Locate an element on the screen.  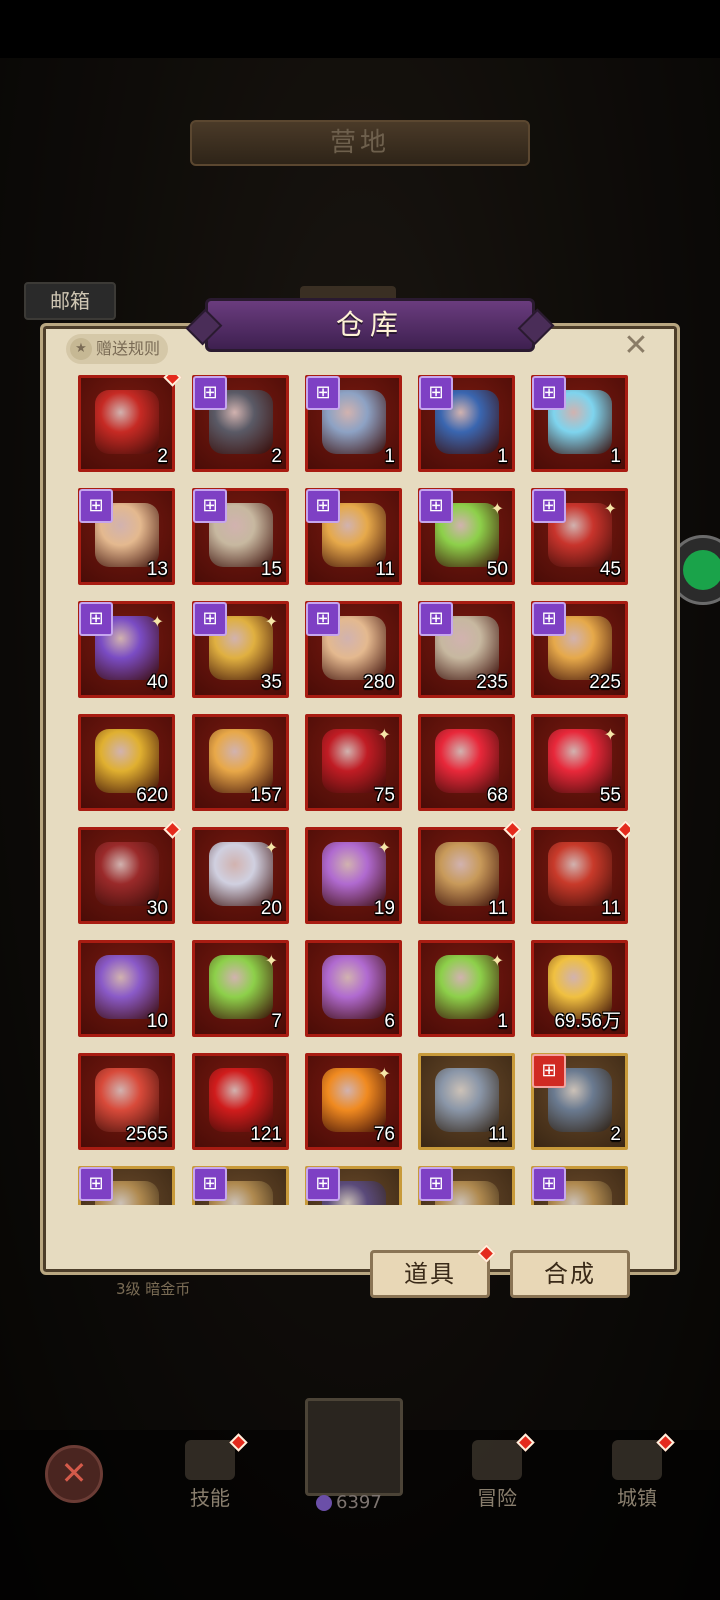
inventory-slot: ⊞ ✦ 45 is located at coordinates (579, 536).